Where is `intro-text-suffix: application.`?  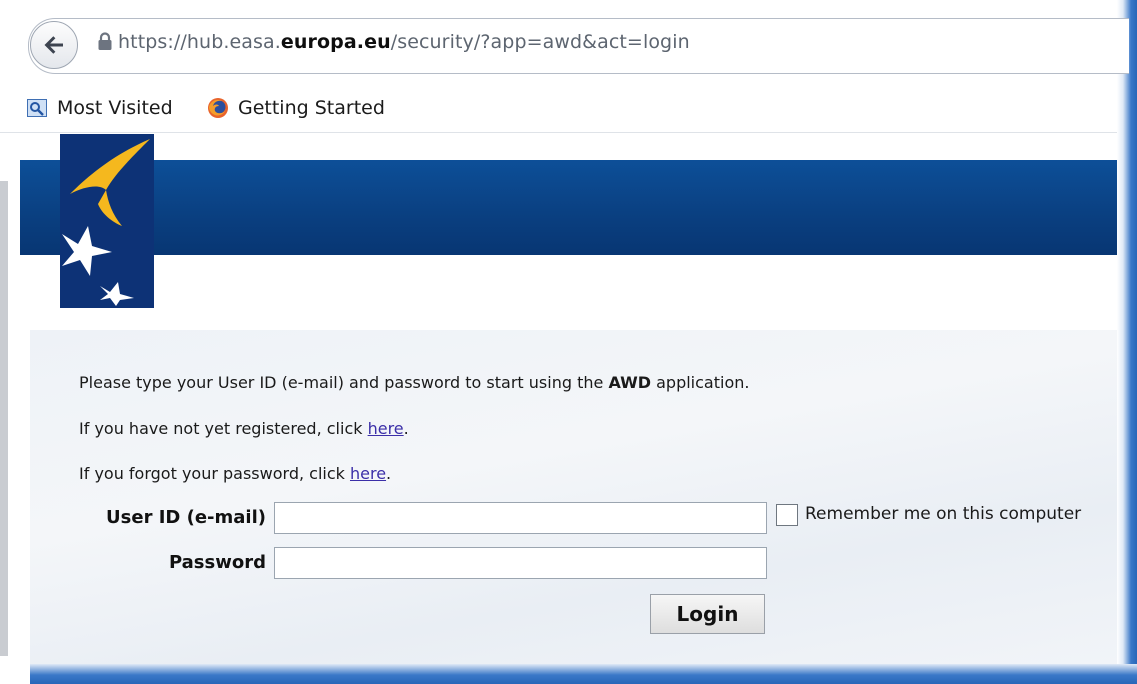
intro-text-suffix: application. is located at coordinates (700, 382).